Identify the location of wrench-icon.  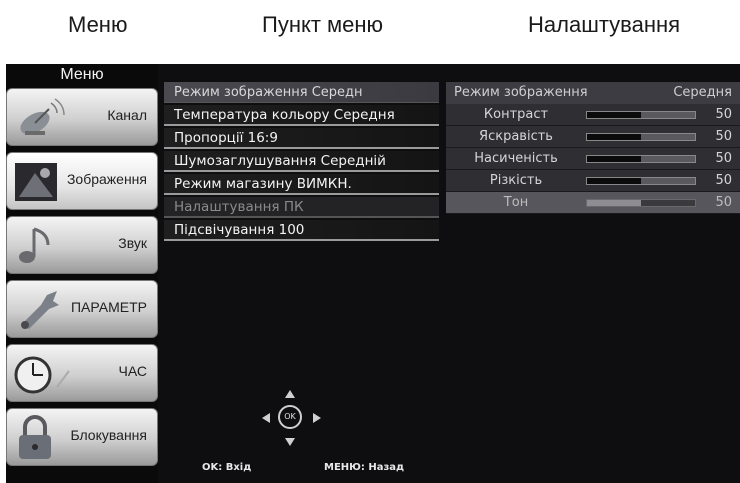
(40, 310).